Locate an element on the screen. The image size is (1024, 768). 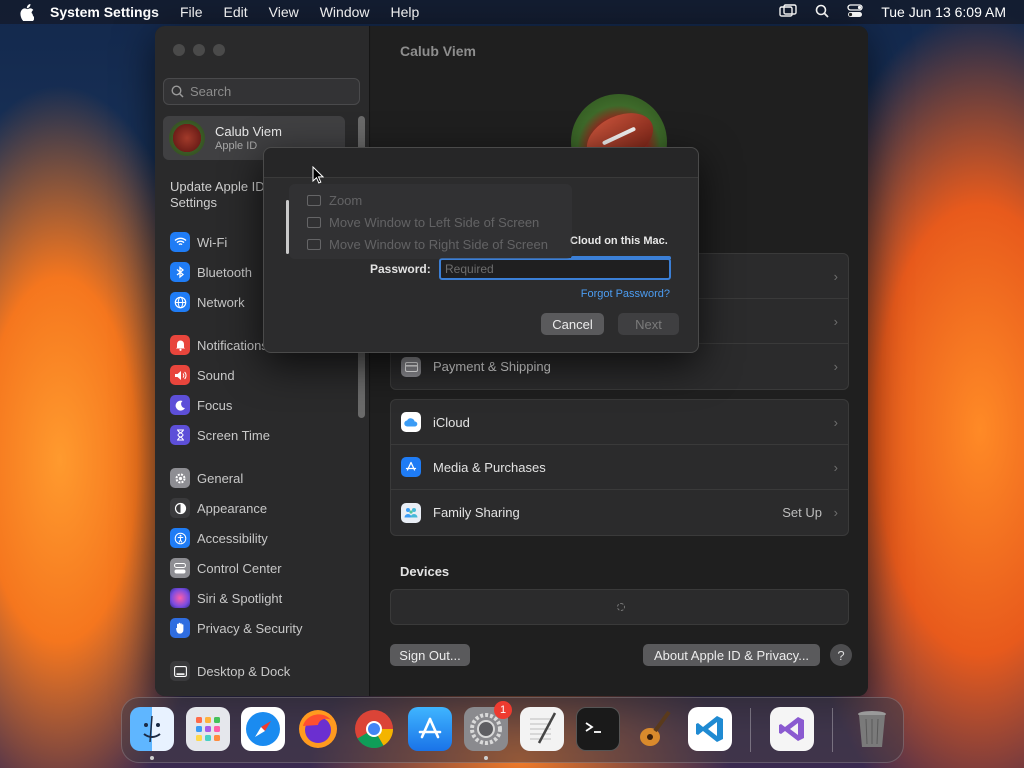
loading-spinner-icon is located at coordinates (621, 607).